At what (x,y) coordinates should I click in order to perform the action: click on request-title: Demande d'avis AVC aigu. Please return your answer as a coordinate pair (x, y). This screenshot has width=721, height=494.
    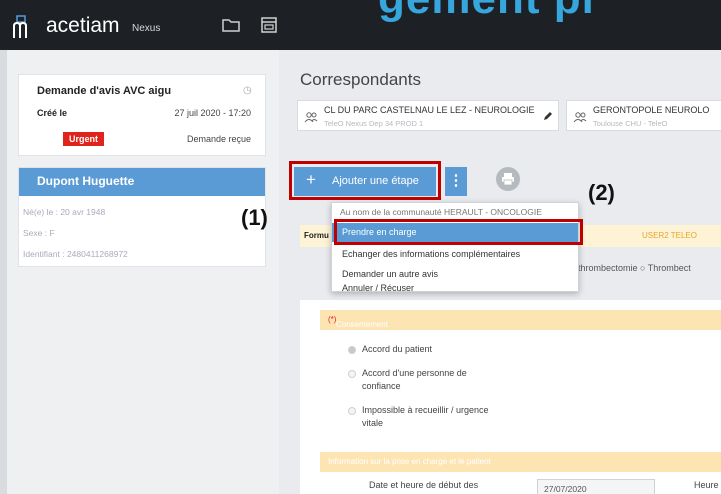
    Looking at the image, I should click on (104, 91).